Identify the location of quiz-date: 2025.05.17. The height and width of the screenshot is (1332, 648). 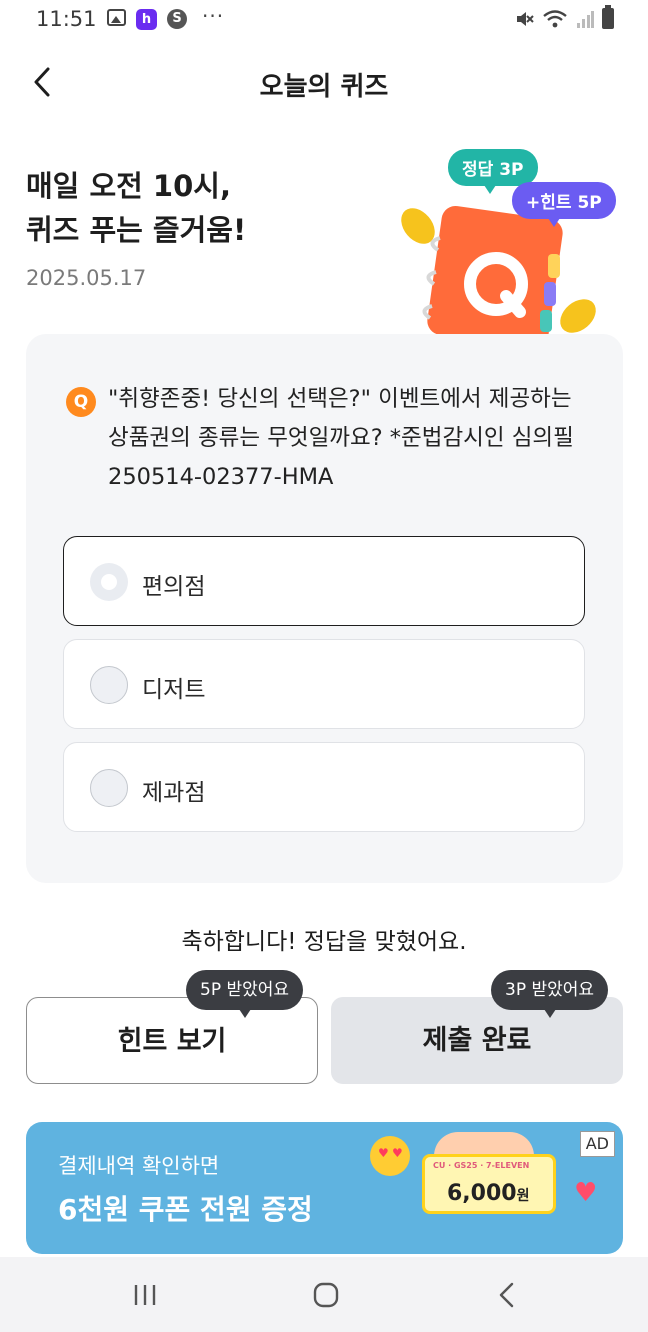
(86, 278).